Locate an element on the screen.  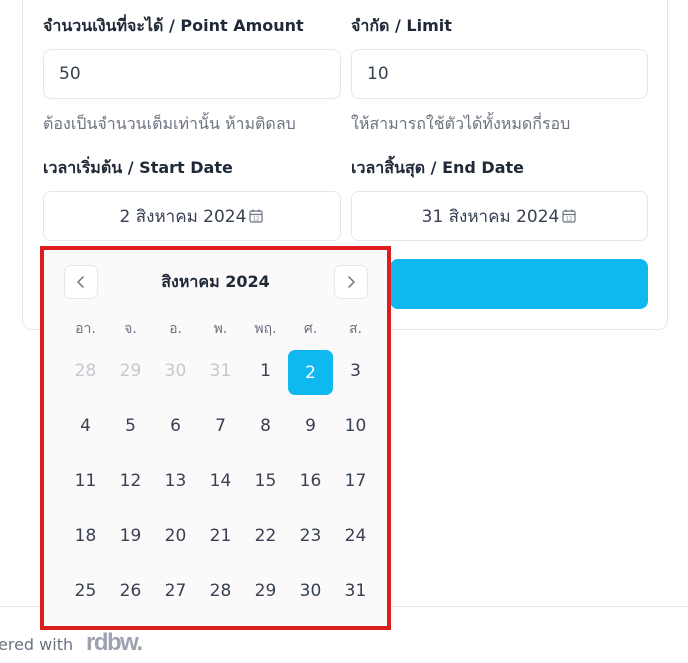
submit-button is located at coordinates (519, 284).